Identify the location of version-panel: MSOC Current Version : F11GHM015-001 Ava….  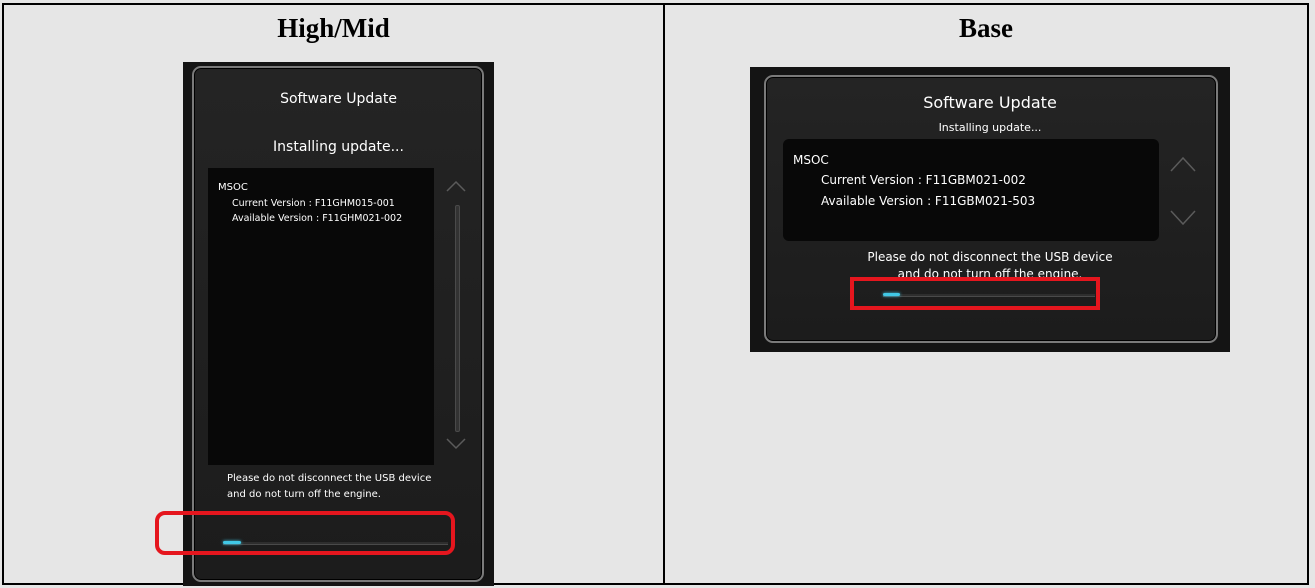
(321, 316).